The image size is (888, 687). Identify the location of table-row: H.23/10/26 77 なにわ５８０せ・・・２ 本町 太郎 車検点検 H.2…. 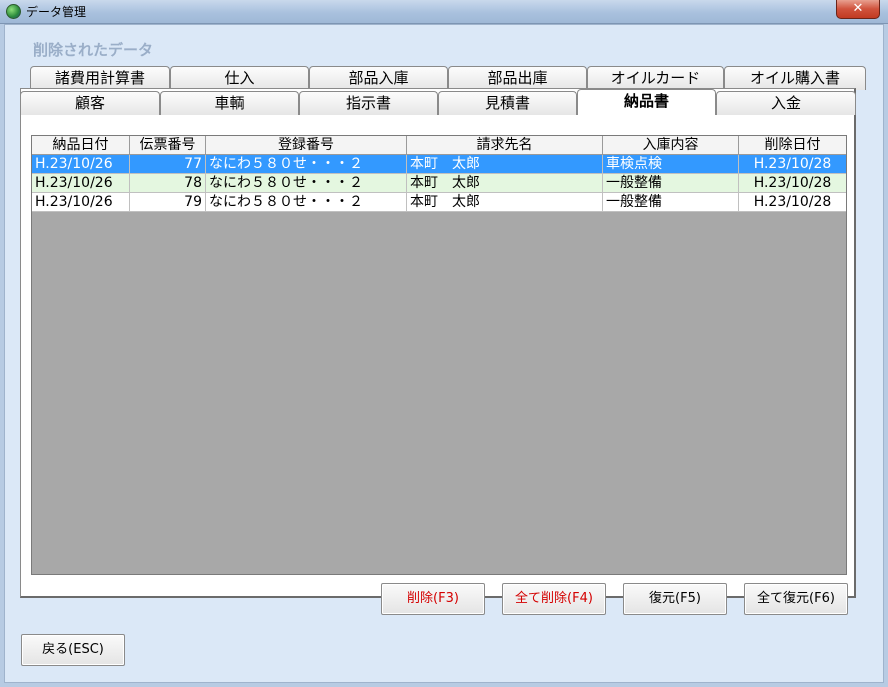
(439, 164).